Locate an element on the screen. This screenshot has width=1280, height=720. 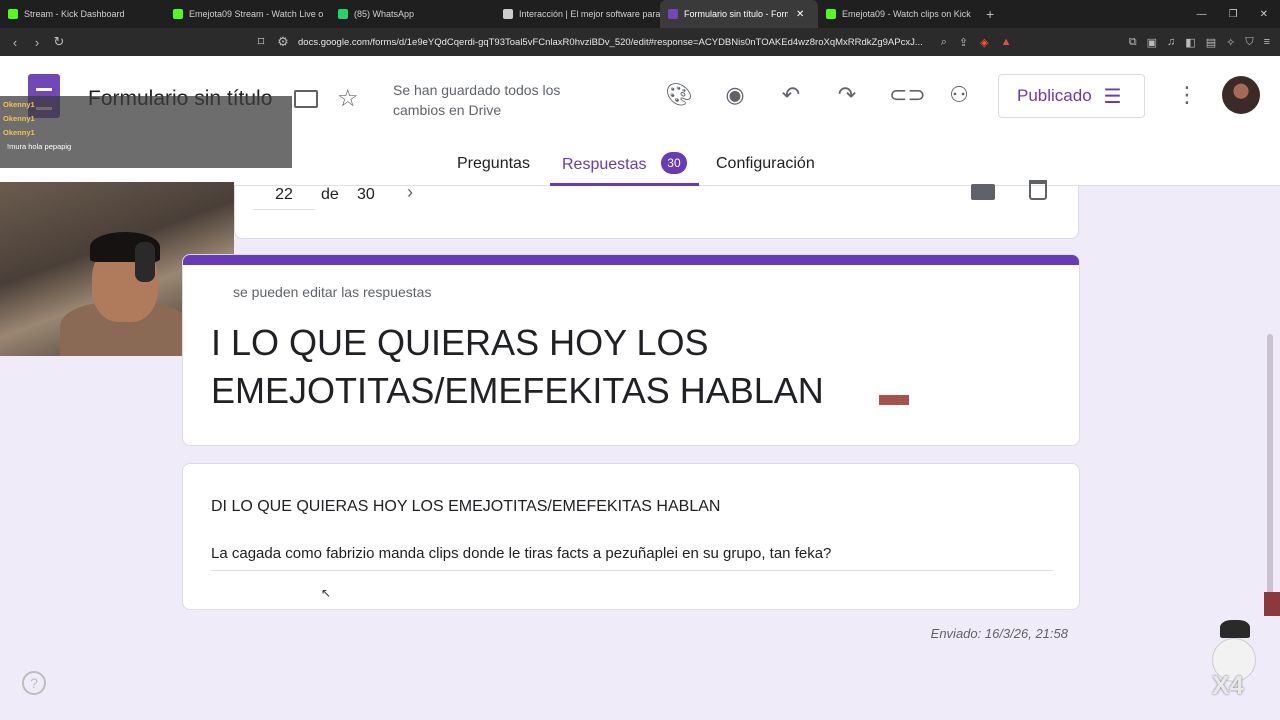
mouse-cursor-icon: ↖ is located at coordinates (326, 593).